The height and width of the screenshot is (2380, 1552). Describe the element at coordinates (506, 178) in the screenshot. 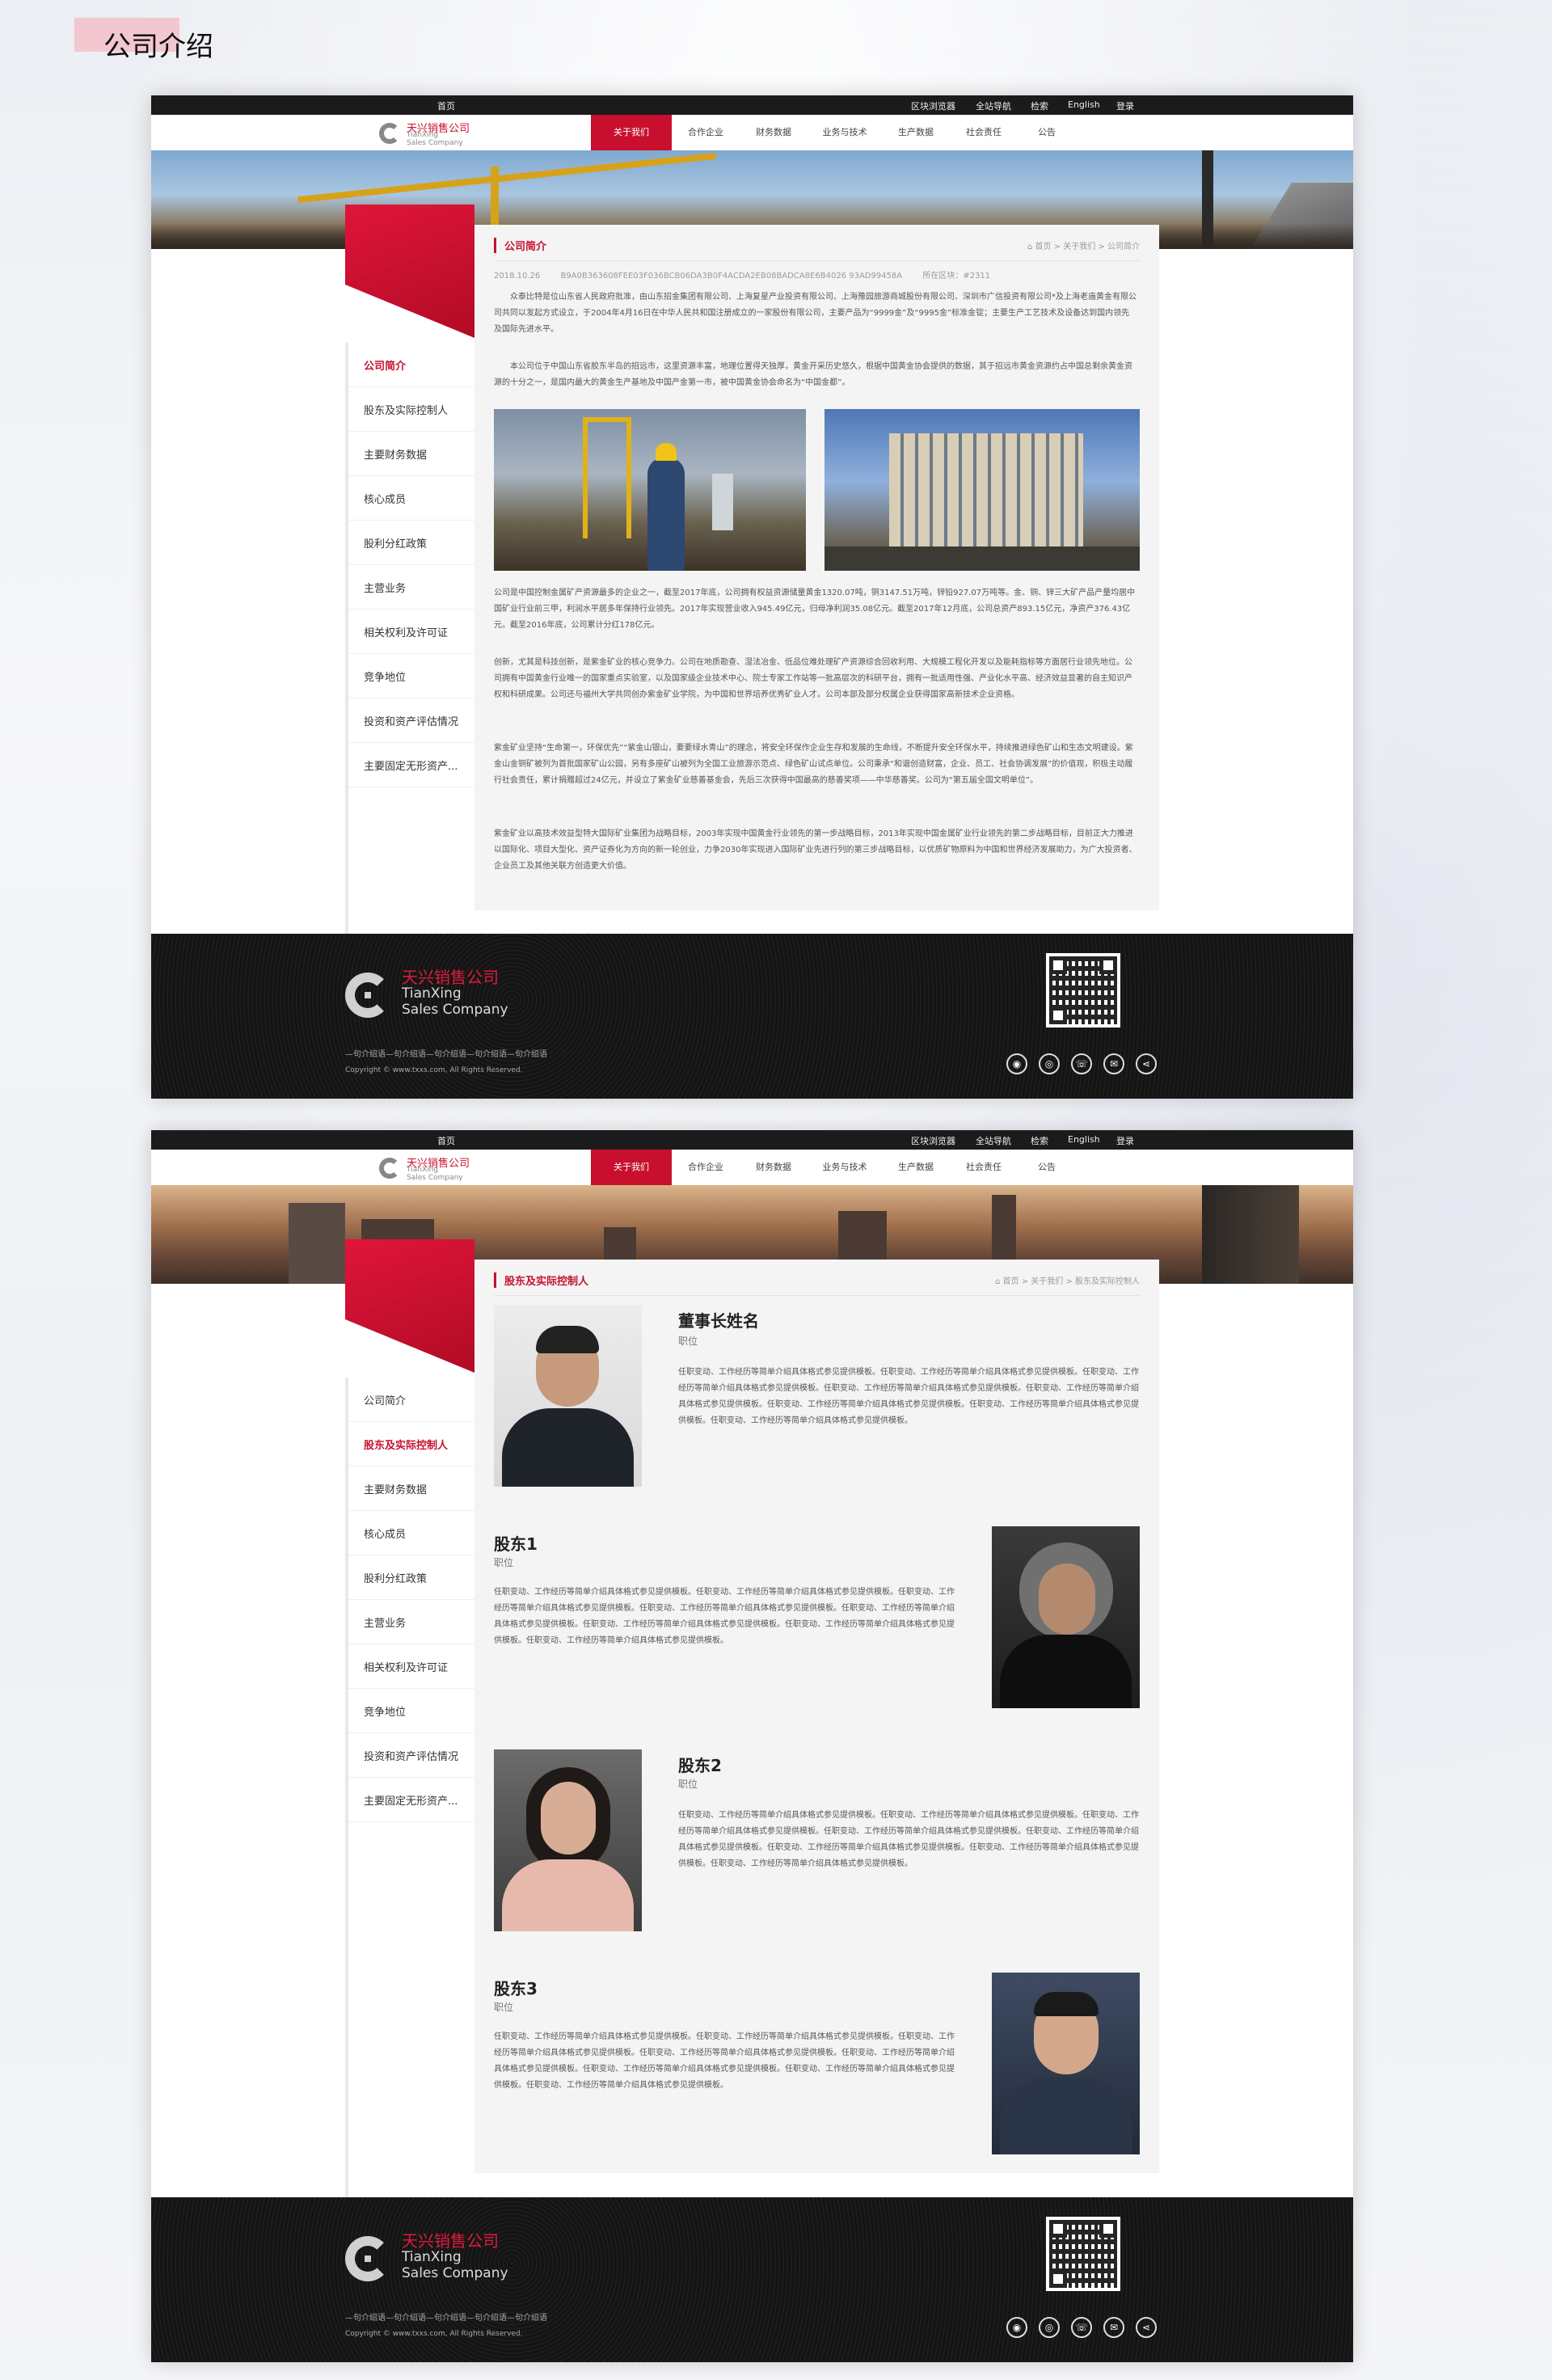

I see `banner-crane-arm` at that location.